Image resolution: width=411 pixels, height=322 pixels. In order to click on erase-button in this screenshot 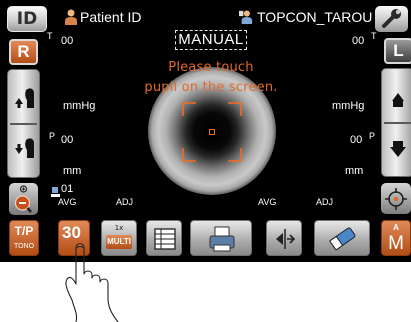, I will do `click(342, 238)`.